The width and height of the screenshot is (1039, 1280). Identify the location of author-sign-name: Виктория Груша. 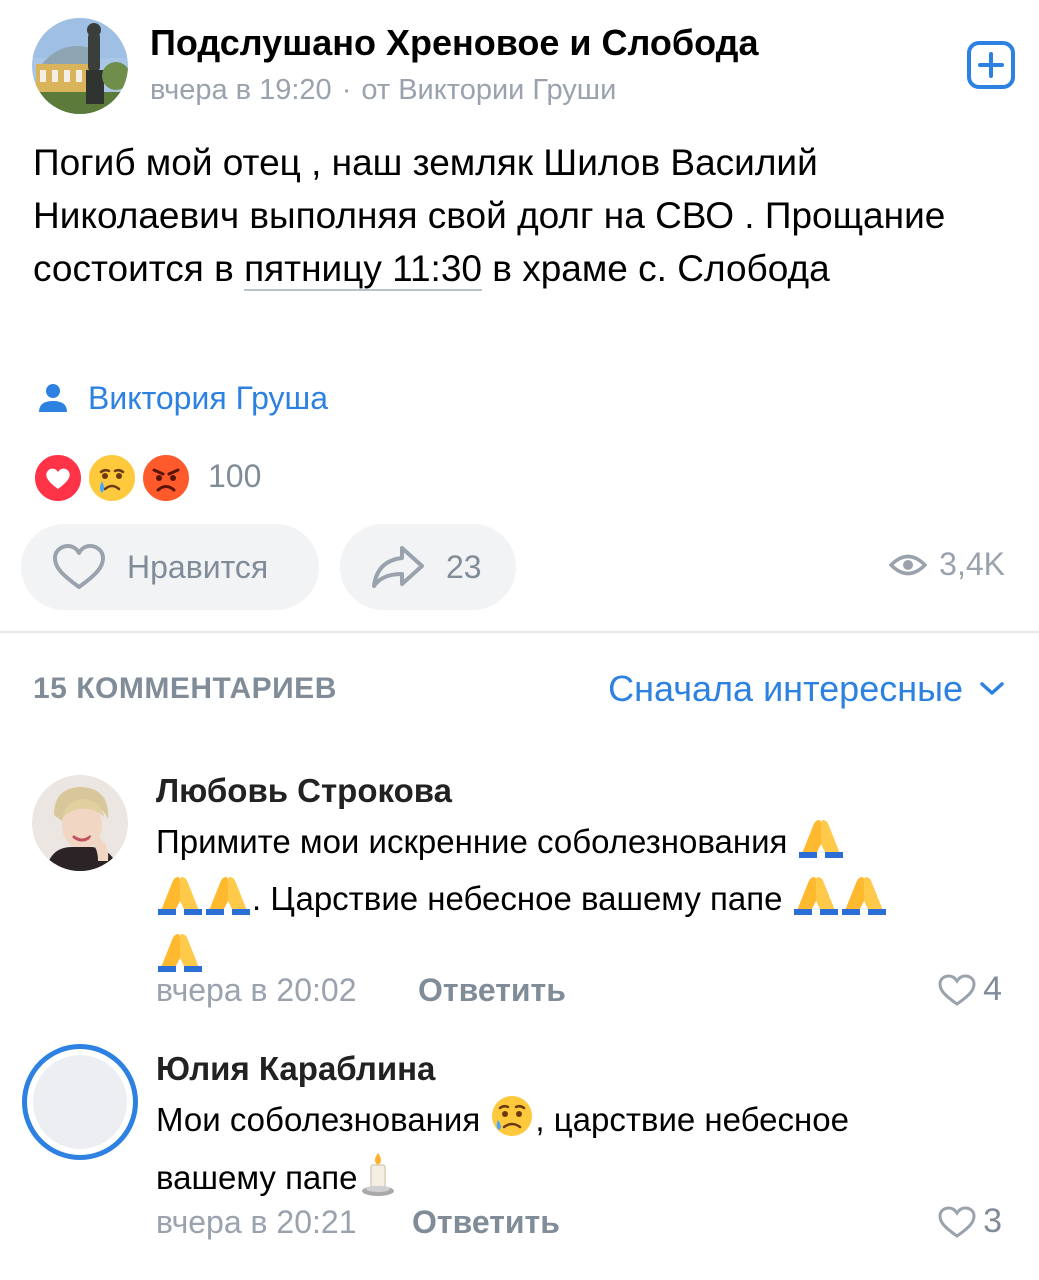
(208, 397).